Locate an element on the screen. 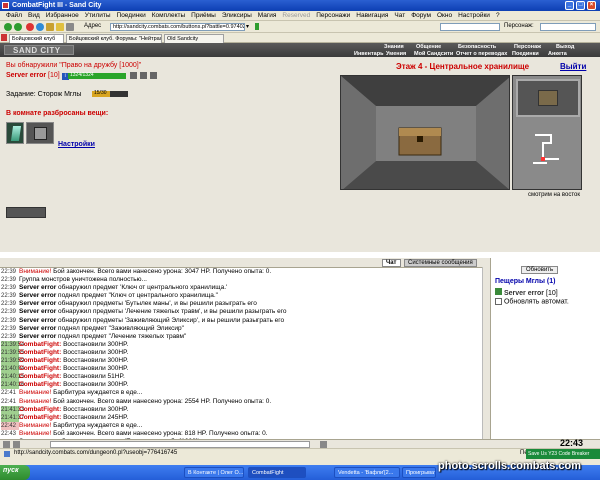 Image resolution: width=600 pixels, height=480 pixels. nav-exit: Выход is located at coordinates (565, 47).